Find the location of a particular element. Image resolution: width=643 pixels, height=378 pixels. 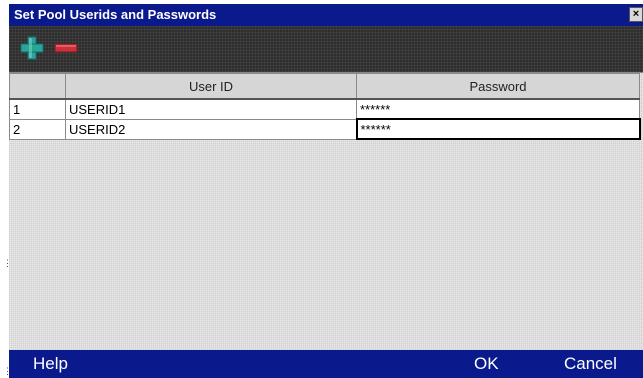

toolbar is located at coordinates (326, 49).